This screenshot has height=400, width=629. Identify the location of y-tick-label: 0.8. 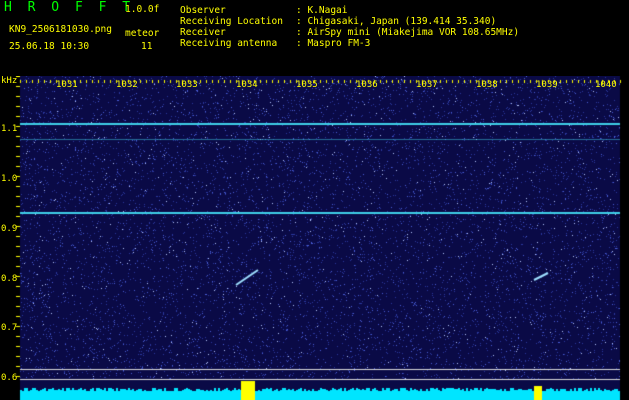
(9, 279).